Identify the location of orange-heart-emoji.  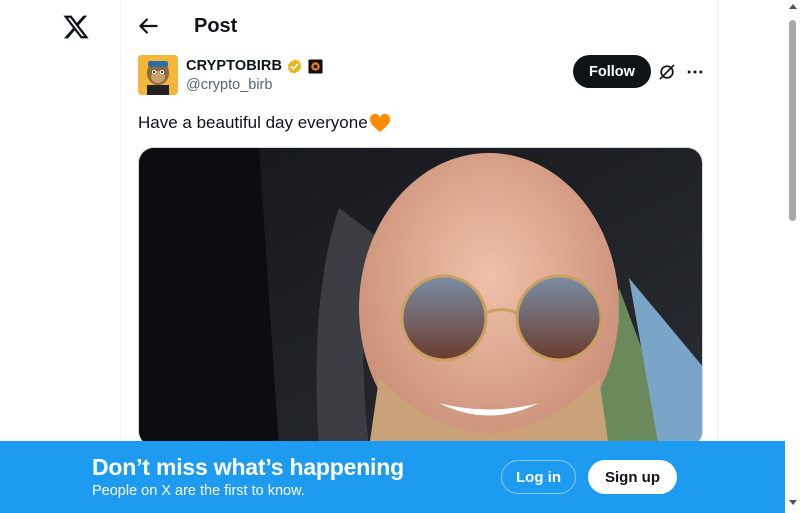
(379, 123).